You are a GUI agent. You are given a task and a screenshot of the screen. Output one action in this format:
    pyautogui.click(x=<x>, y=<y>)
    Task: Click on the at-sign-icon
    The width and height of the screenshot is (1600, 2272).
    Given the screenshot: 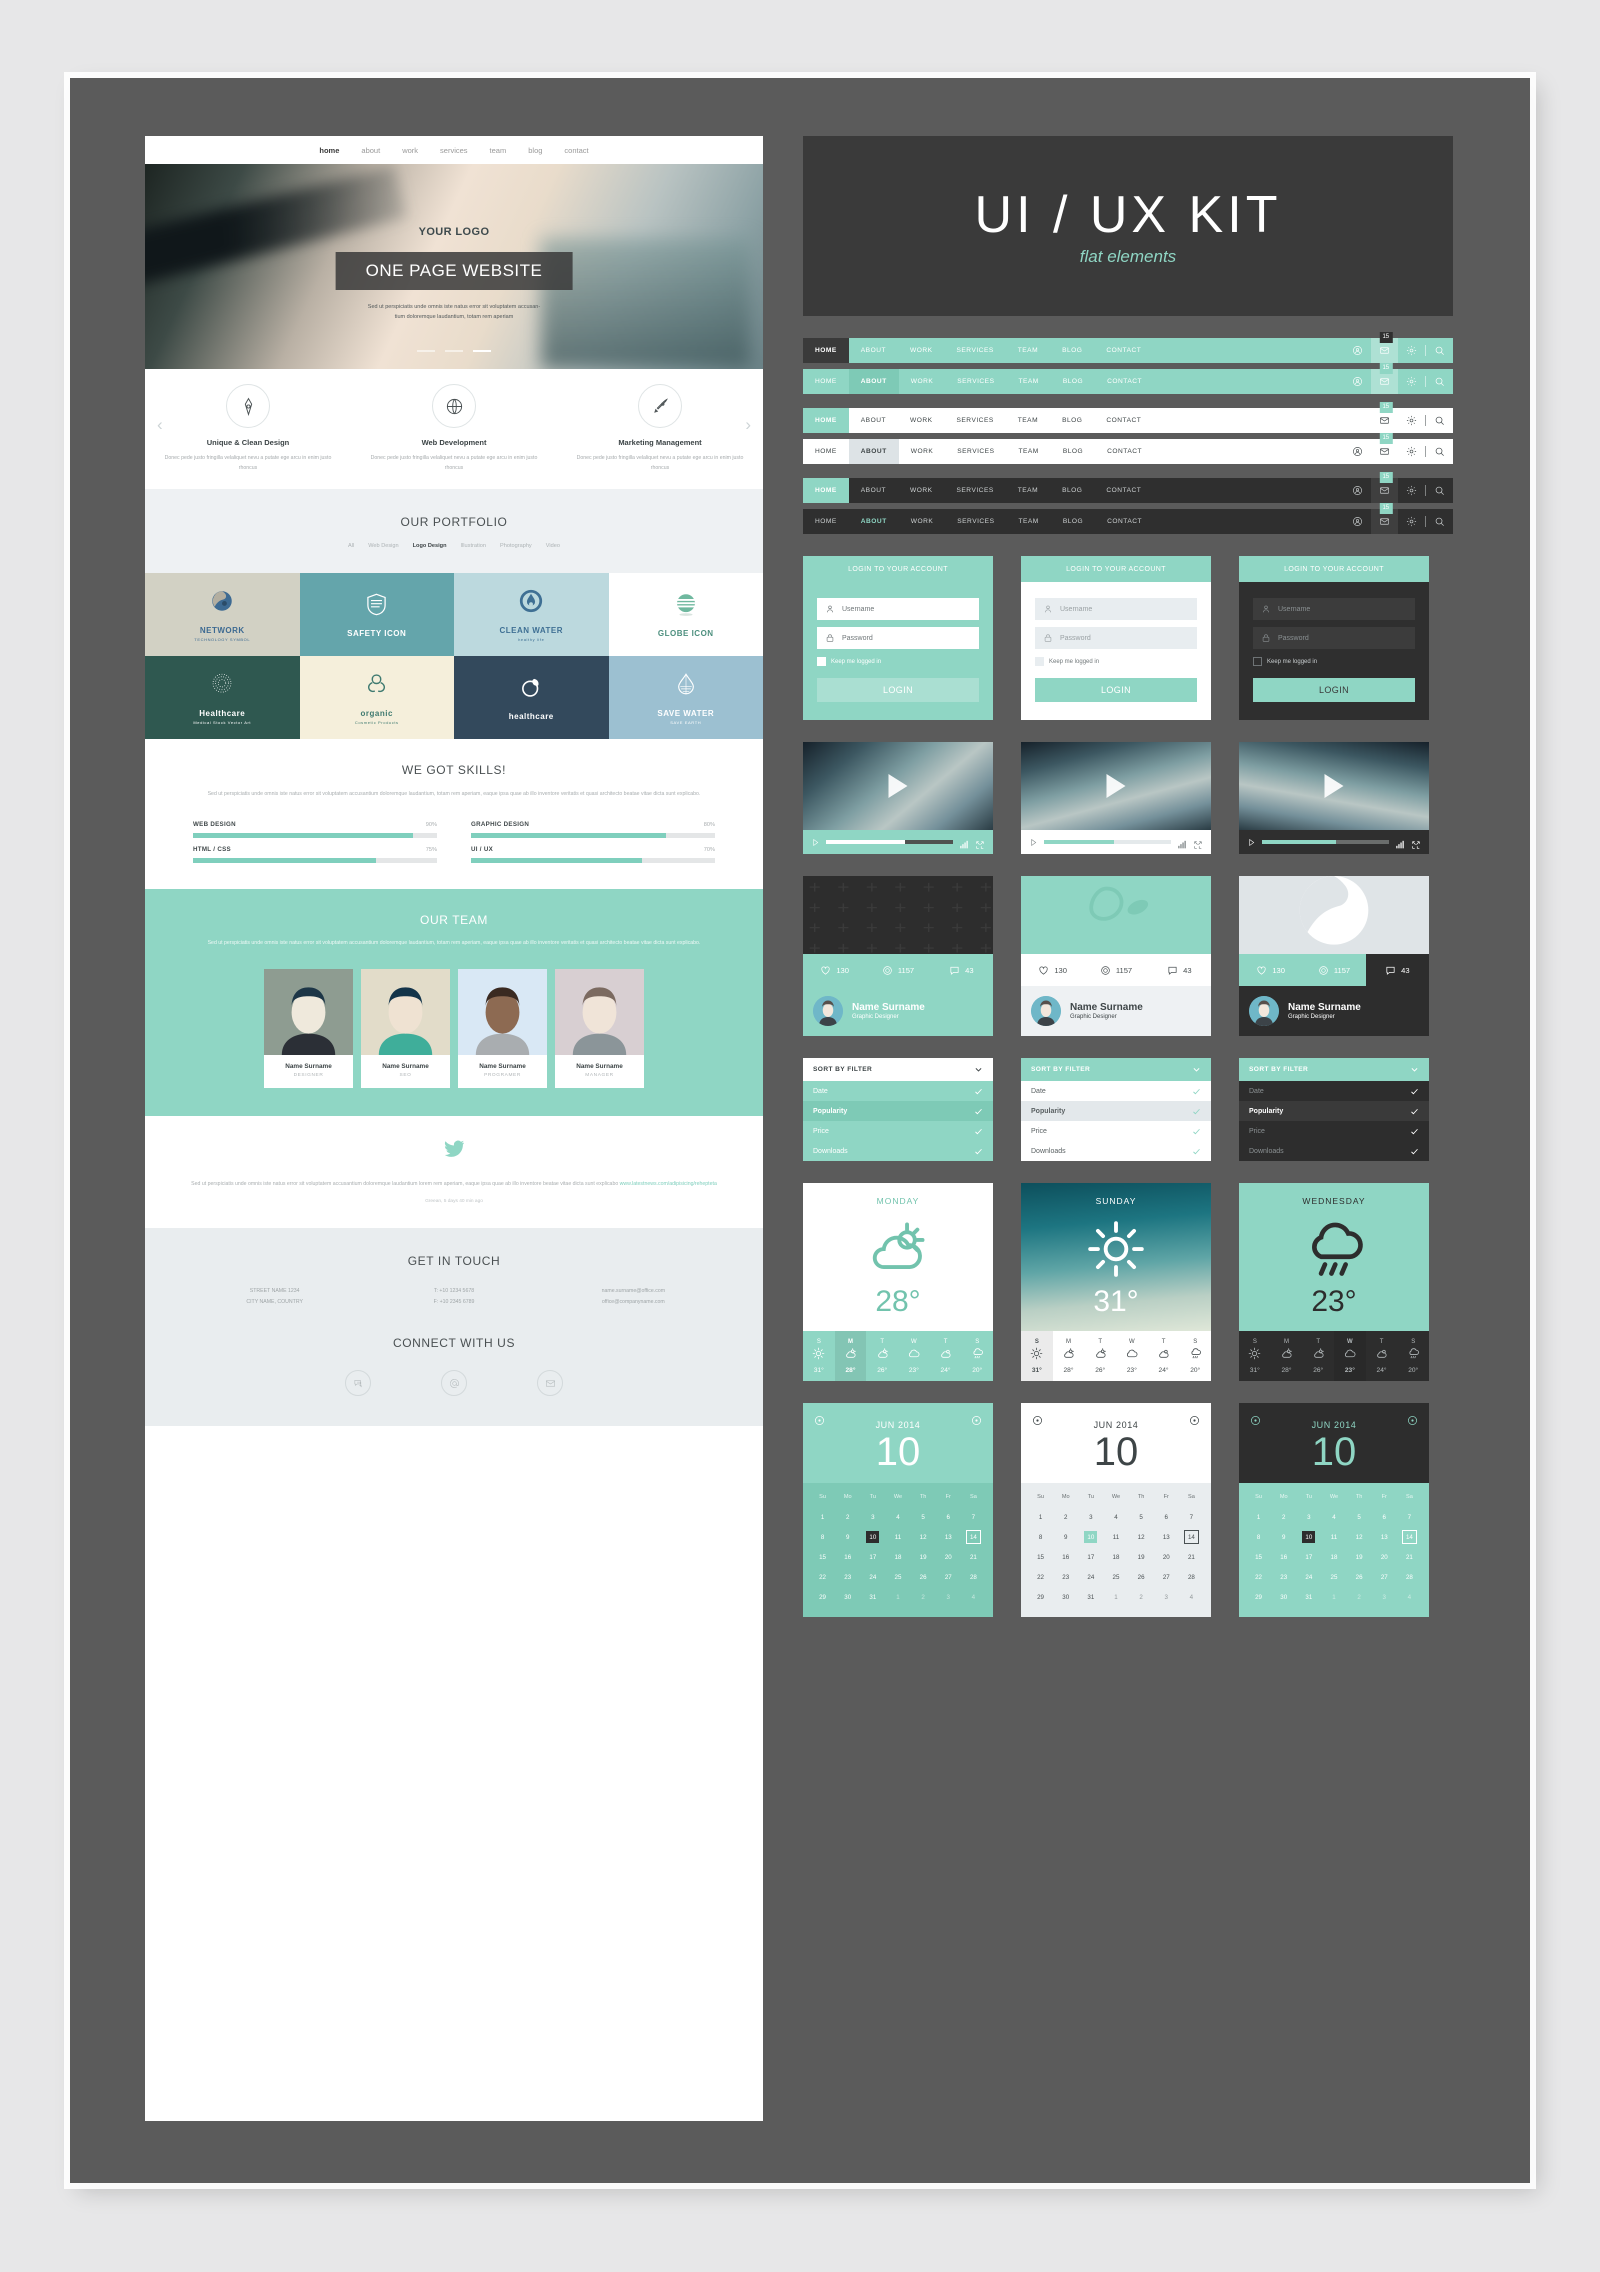 What is the action you would take?
    pyautogui.click(x=454, y=1383)
    